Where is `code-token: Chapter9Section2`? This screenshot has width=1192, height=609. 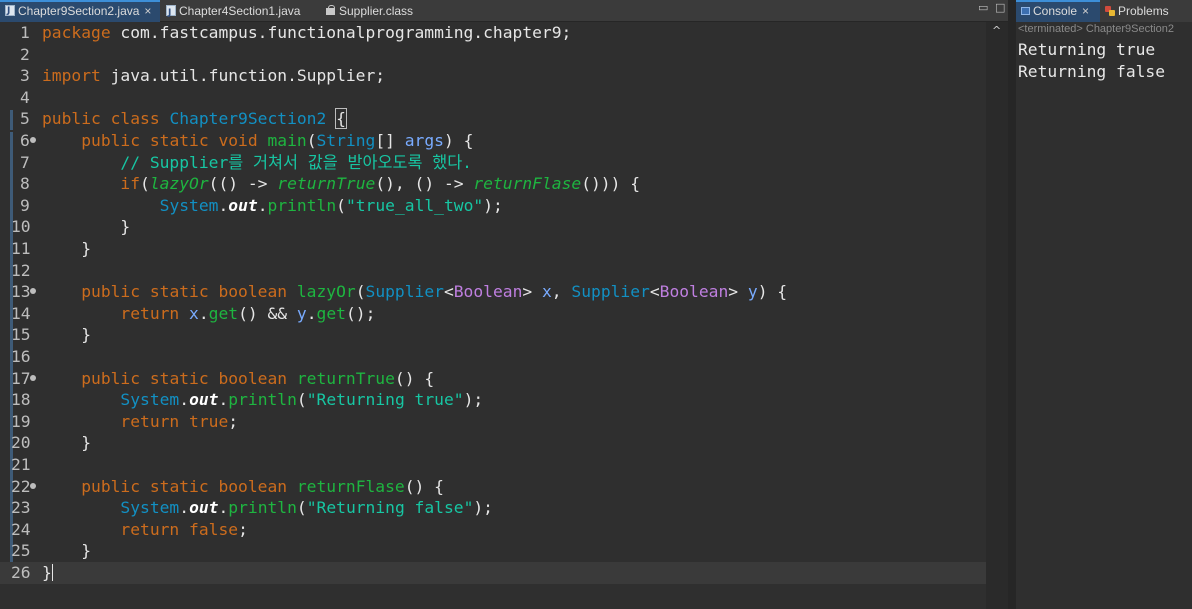
code-token: Chapter9Section2 is located at coordinates (248, 119).